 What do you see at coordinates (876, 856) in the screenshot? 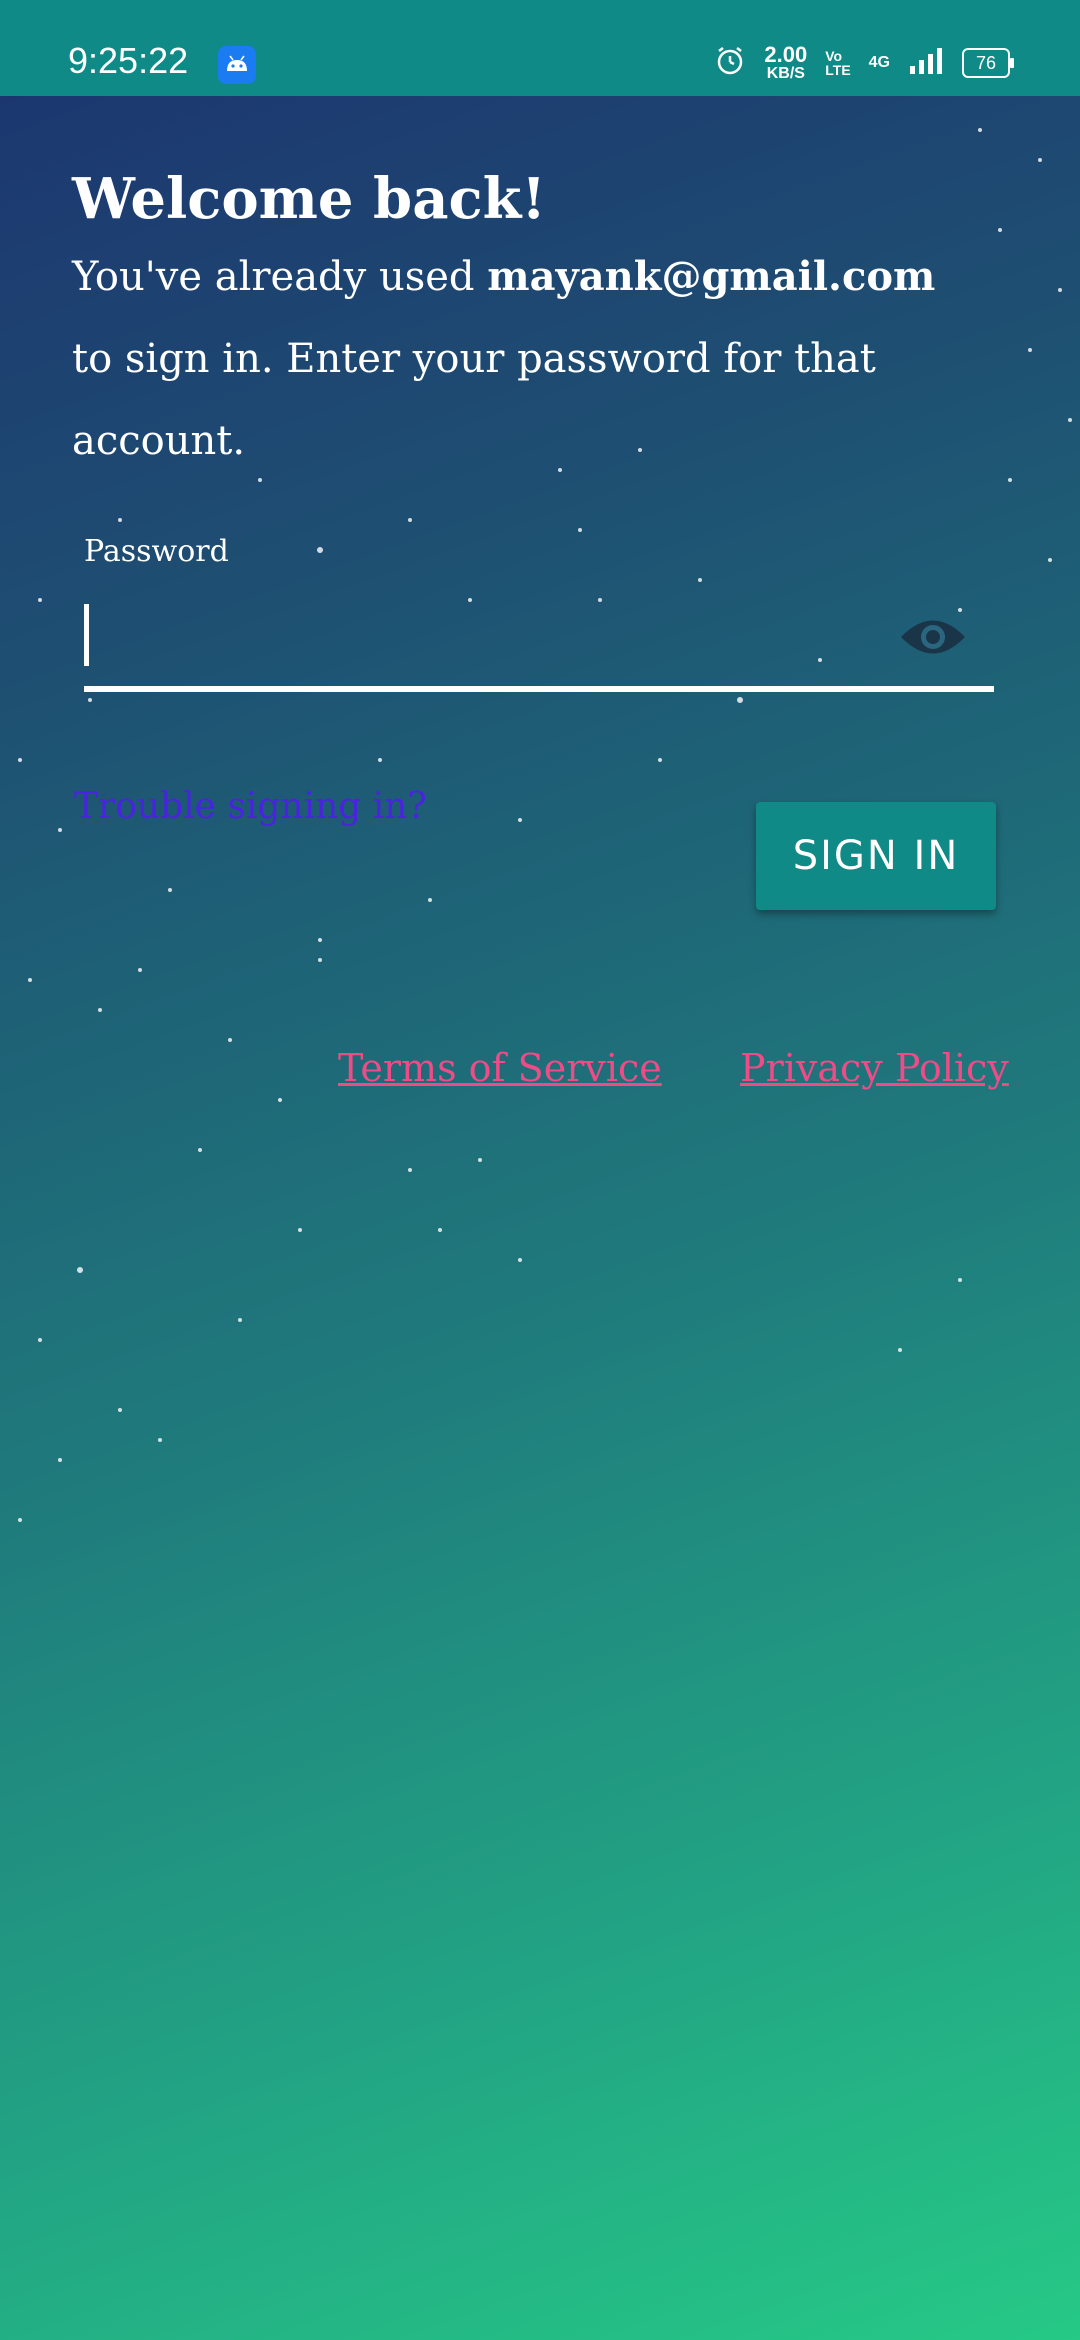
I see `sign-in-button: SIGN IN` at bounding box center [876, 856].